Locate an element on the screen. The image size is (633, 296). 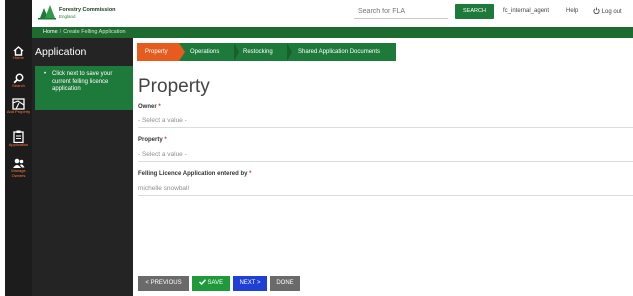
save-button: SAVE is located at coordinates (211, 283).